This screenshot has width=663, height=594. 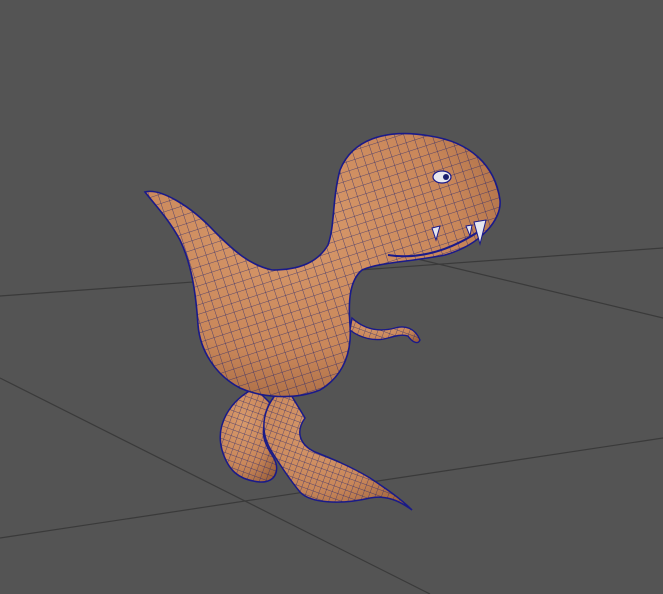 I want to click on eye, so click(x=442, y=177).